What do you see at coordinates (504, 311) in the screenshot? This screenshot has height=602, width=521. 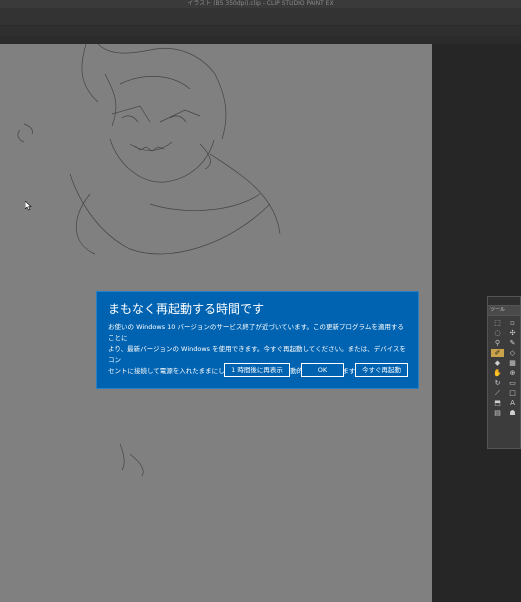 I see `tool-palette-tab: ツール` at bounding box center [504, 311].